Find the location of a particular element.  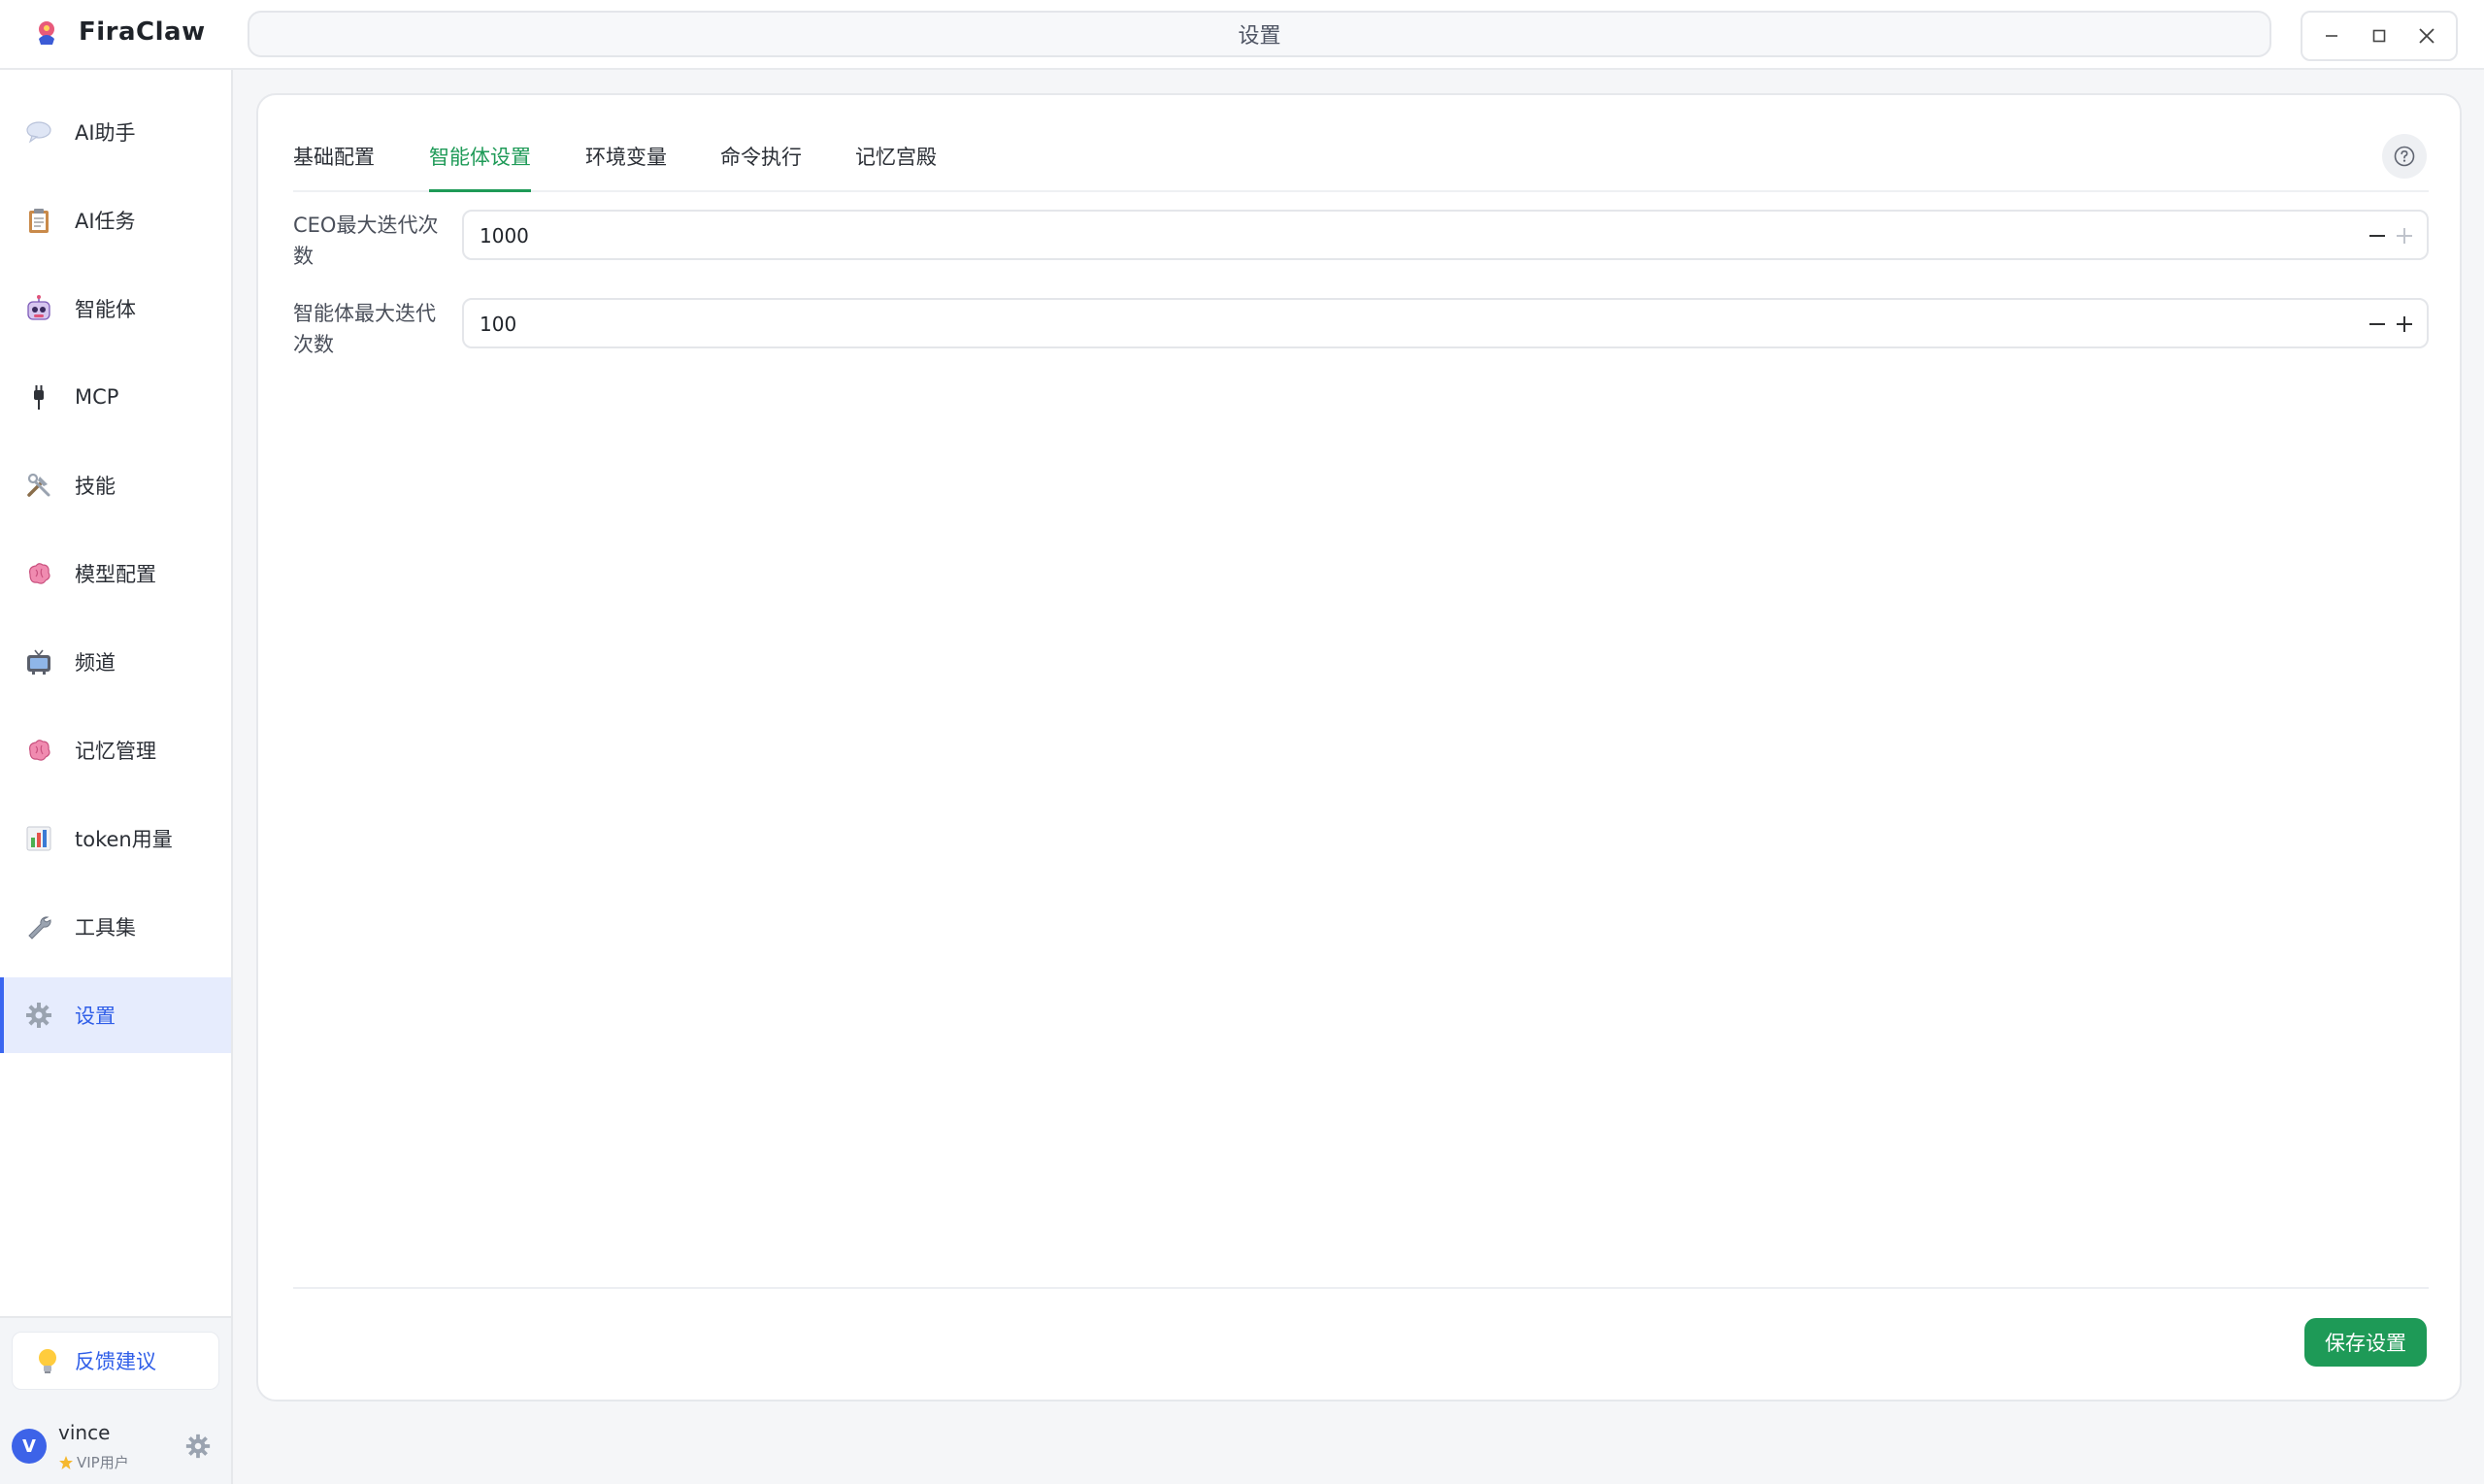

sidebar-item-model-config: 模型配置 is located at coordinates (115, 573).